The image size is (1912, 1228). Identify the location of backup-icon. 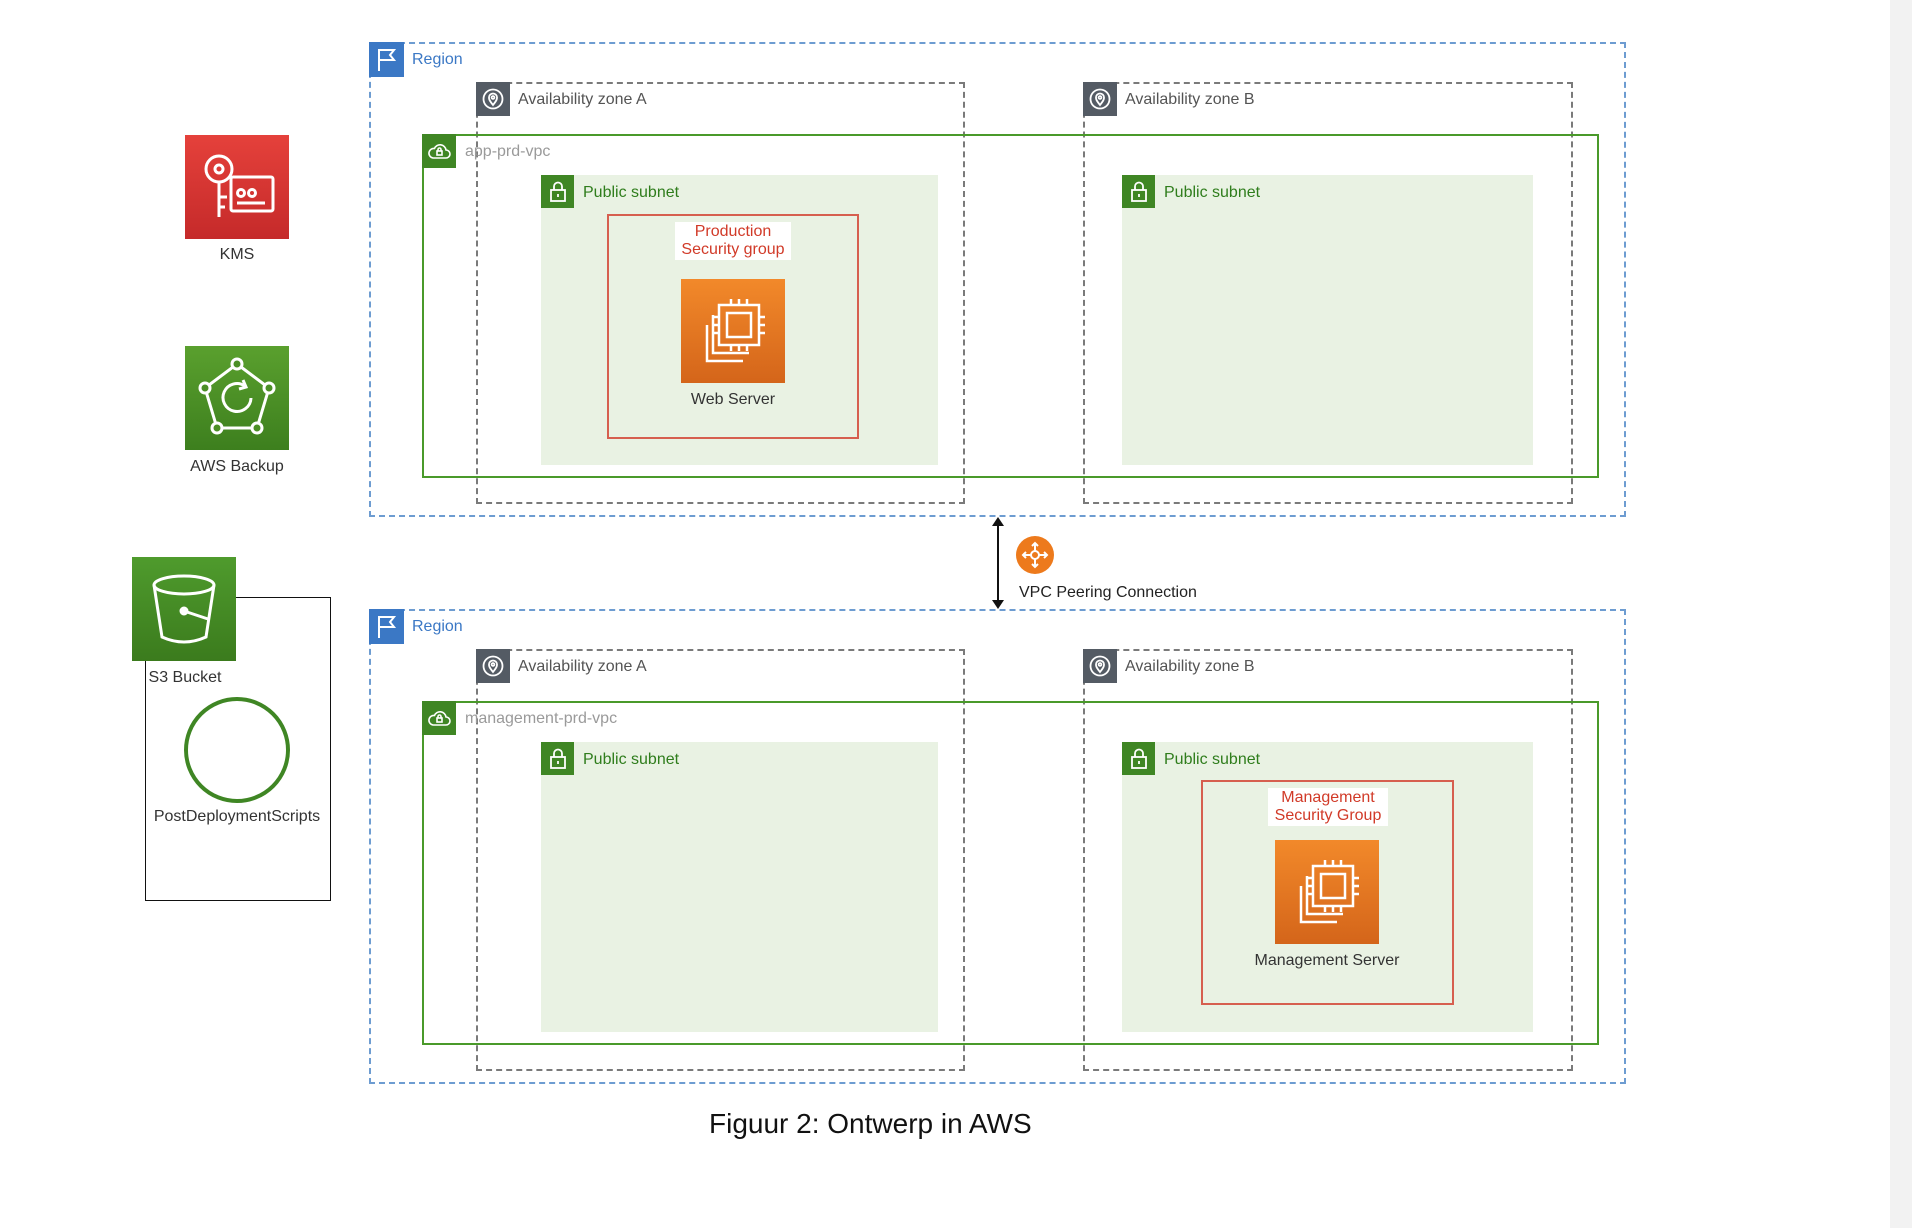
(237, 398).